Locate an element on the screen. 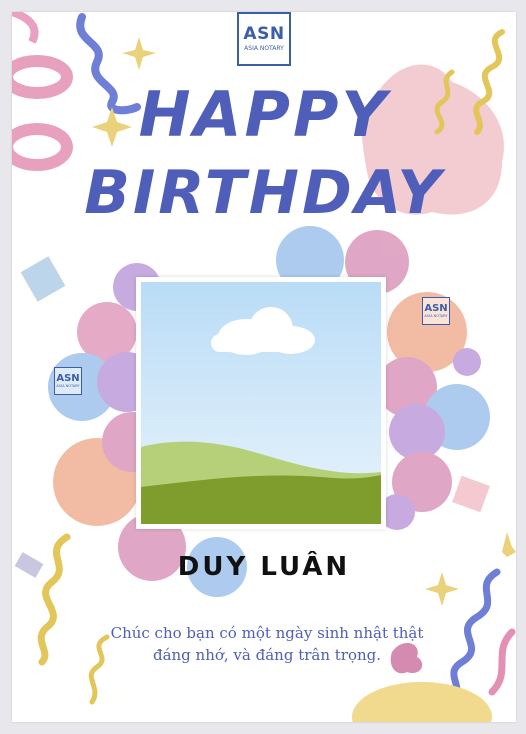  title-line-1: HAPPY is located at coordinates (264, 114).